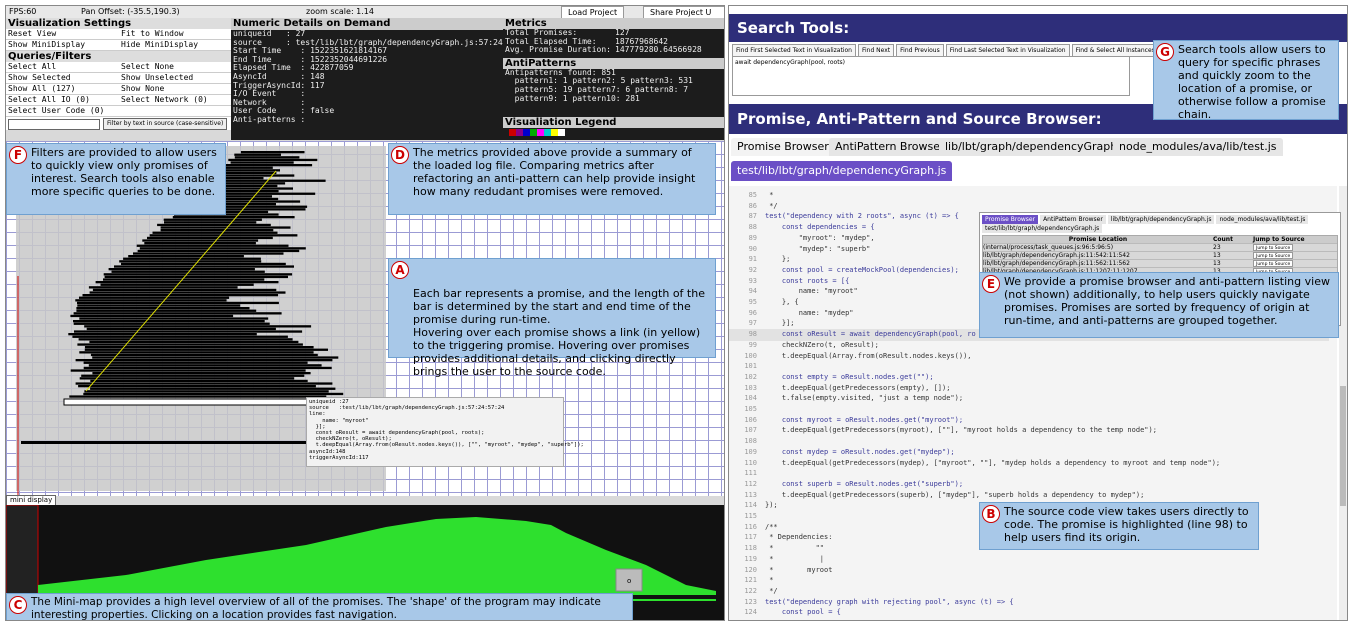 This screenshot has width=1351, height=623. I want to click on preview-tab: Promise Browser, so click(1010, 219).